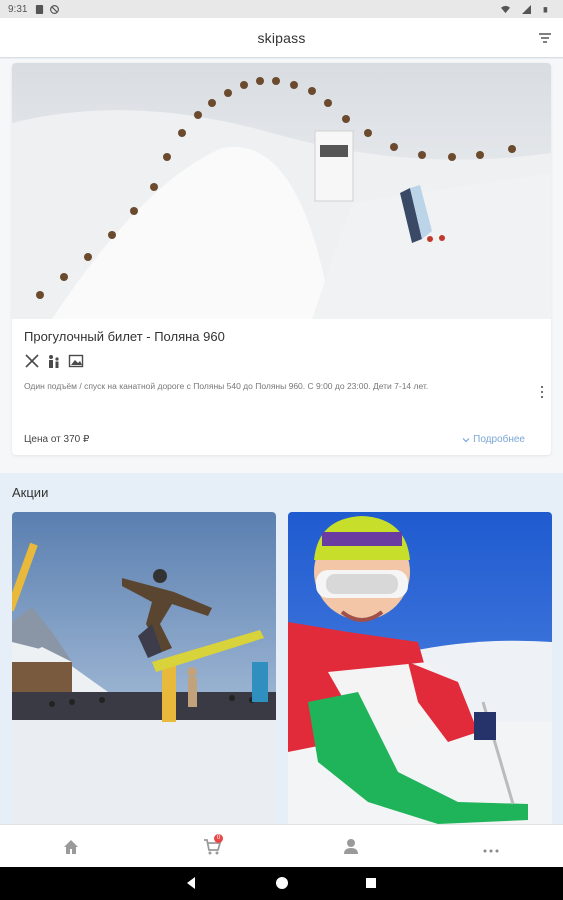 The image size is (563, 900). What do you see at coordinates (505, 9) in the screenshot?
I see `wifi-icon` at bounding box center [505, 9].